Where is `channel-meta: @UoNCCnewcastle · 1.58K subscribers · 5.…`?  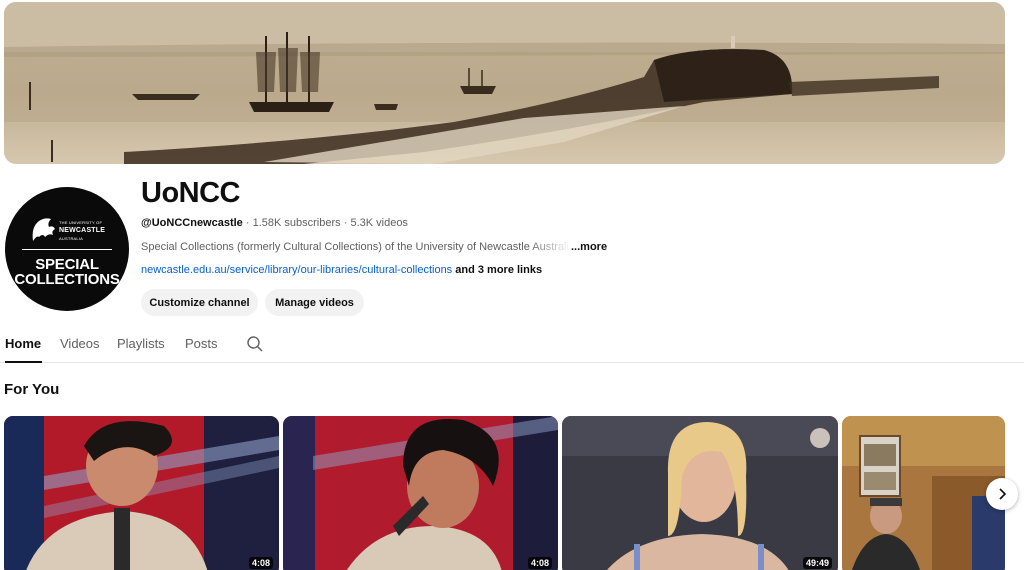
channel-meta: @UoNCCnewcastle · 1.58K subscribers · 5.… is located at coordinates (274, 223).